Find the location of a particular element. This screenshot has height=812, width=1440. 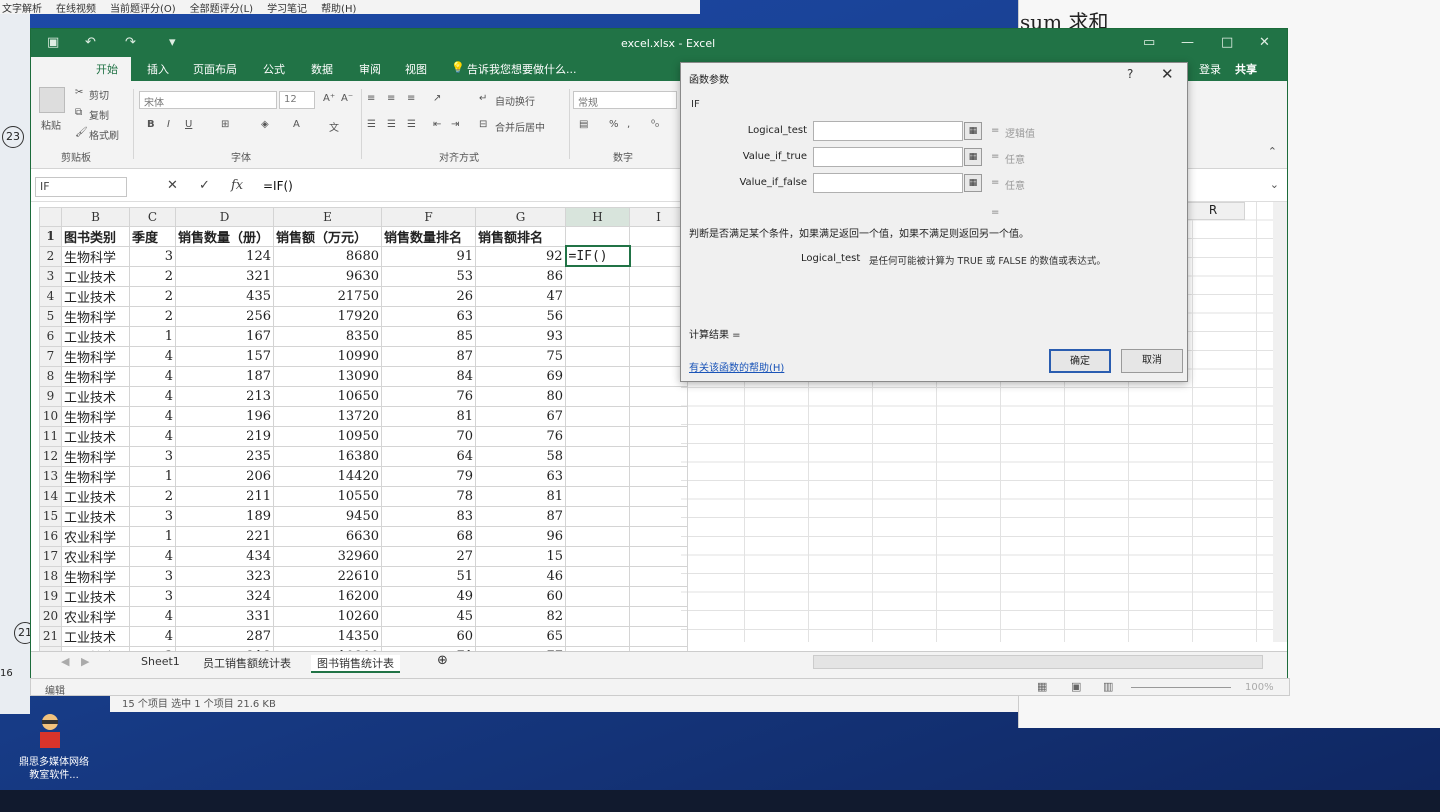

horizontal-scrollbar is located at coordinates (1038, 662).